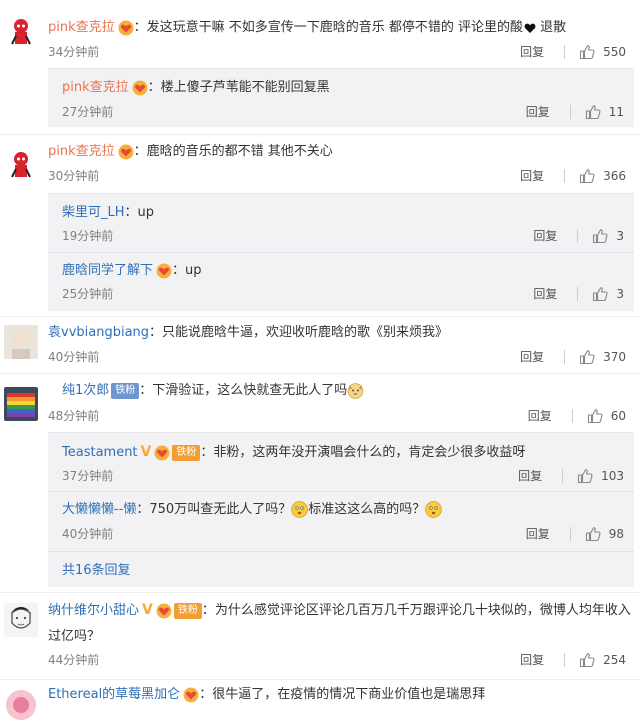 The height and width of the screenshot is (722, 640). Describe the element at coordinates (573, 357) in the screenshot. I see `comment-actions: 回复 370` at that location.